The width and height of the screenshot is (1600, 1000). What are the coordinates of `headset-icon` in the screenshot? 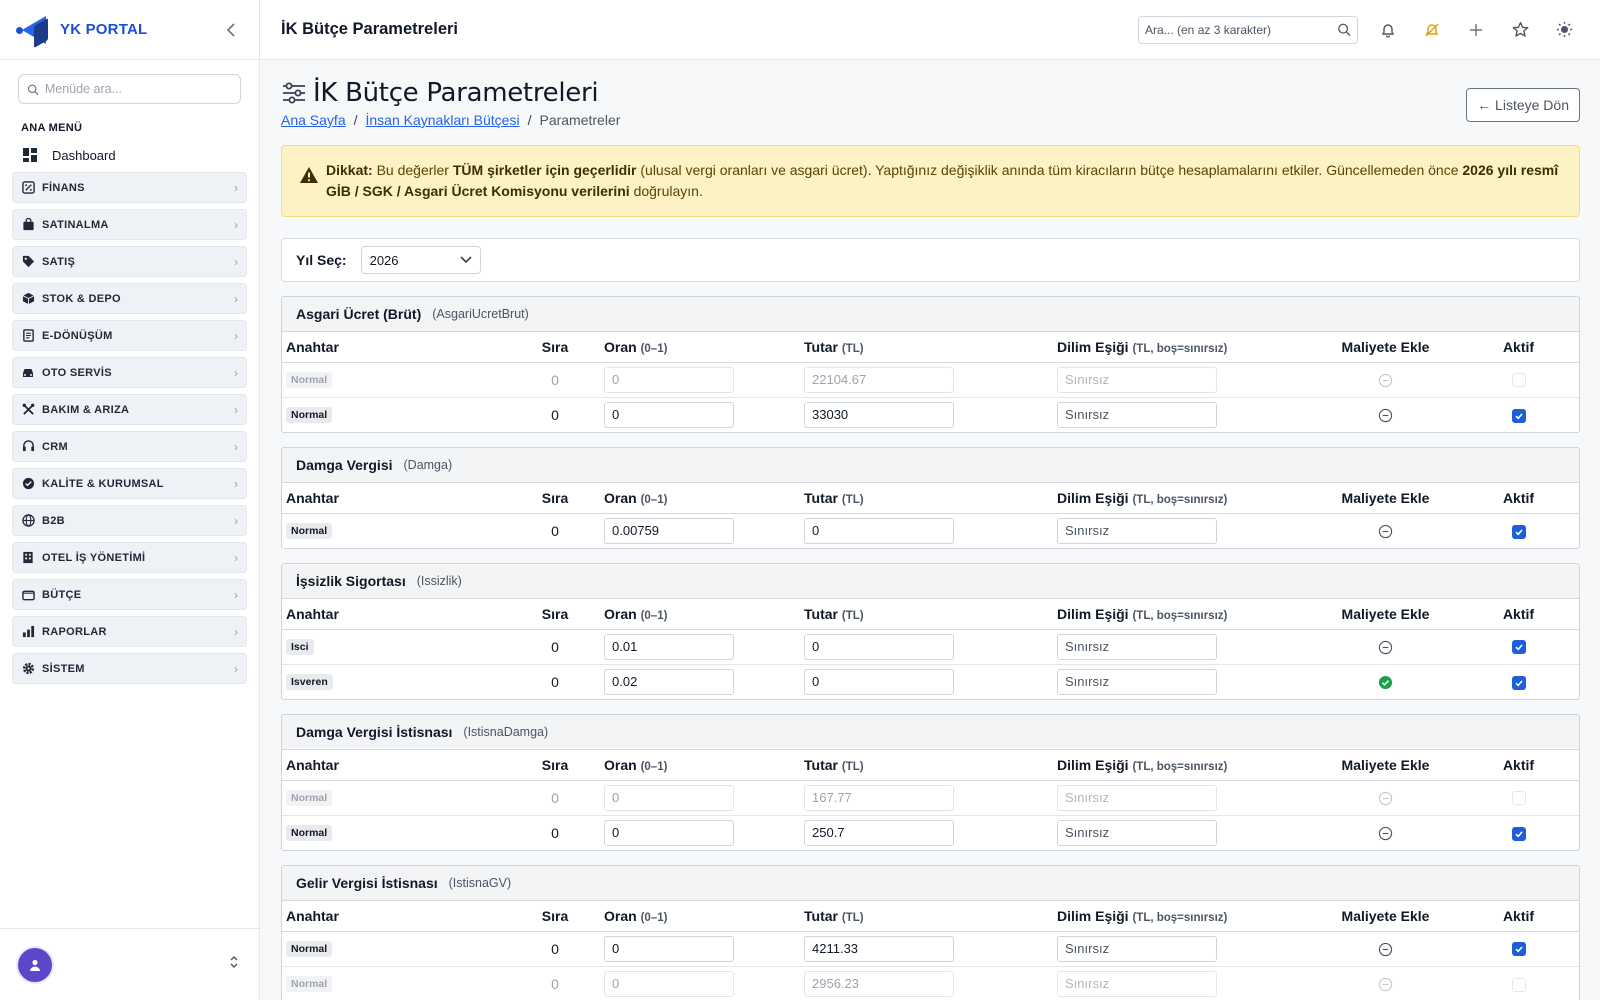 It's located at (28, 447).